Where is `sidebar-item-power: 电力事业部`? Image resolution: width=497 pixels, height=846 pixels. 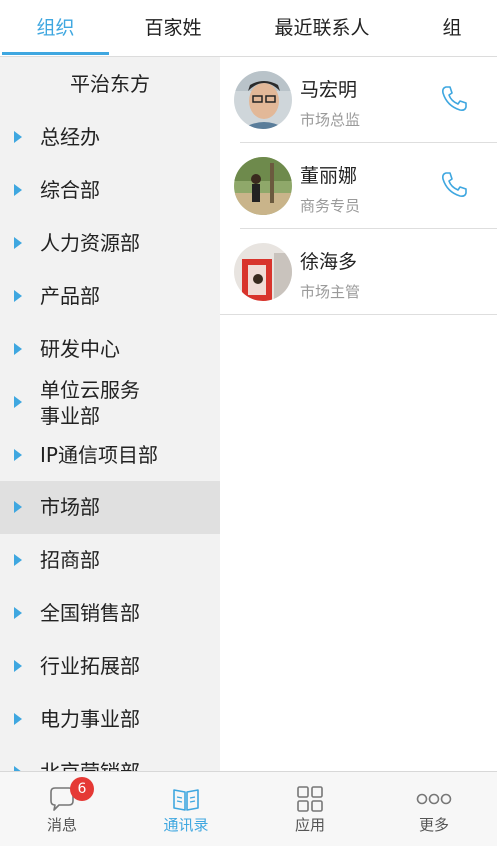 sidebar-item-power: 电力事业部 is located at coordinates (110, 719).